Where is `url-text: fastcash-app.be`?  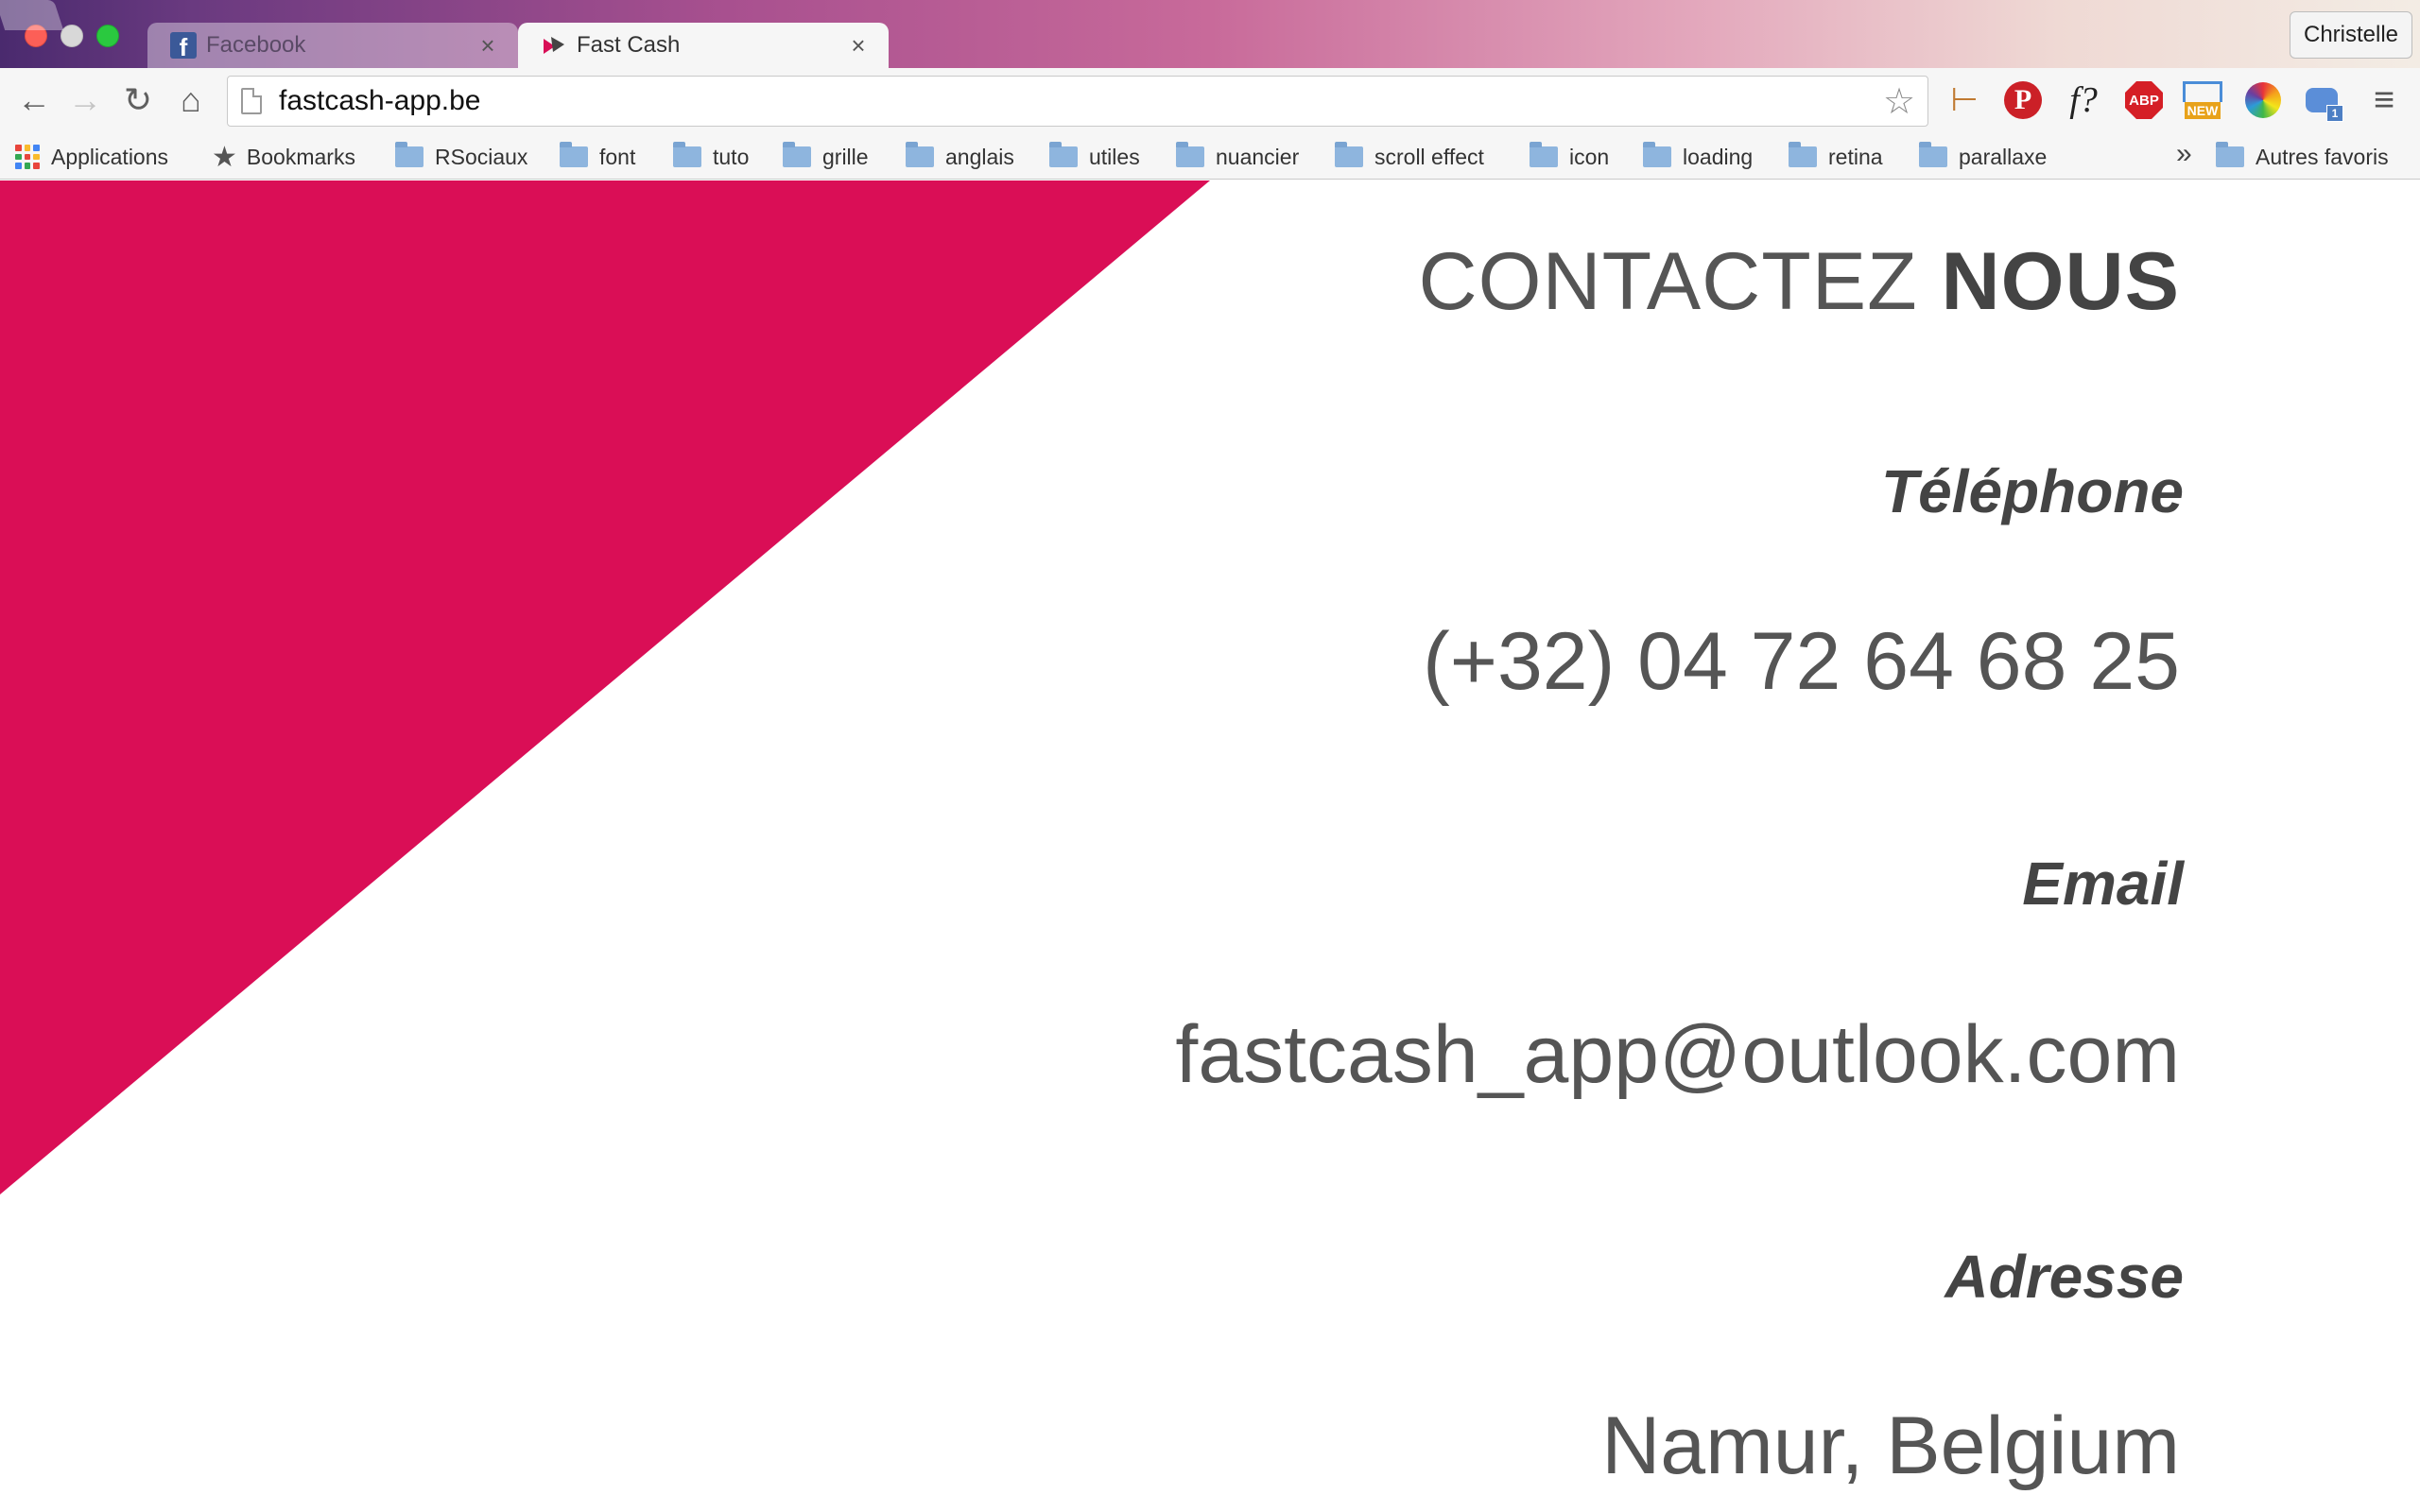
url-text: fastcash-app.be is located at coordinates (1078, 101).